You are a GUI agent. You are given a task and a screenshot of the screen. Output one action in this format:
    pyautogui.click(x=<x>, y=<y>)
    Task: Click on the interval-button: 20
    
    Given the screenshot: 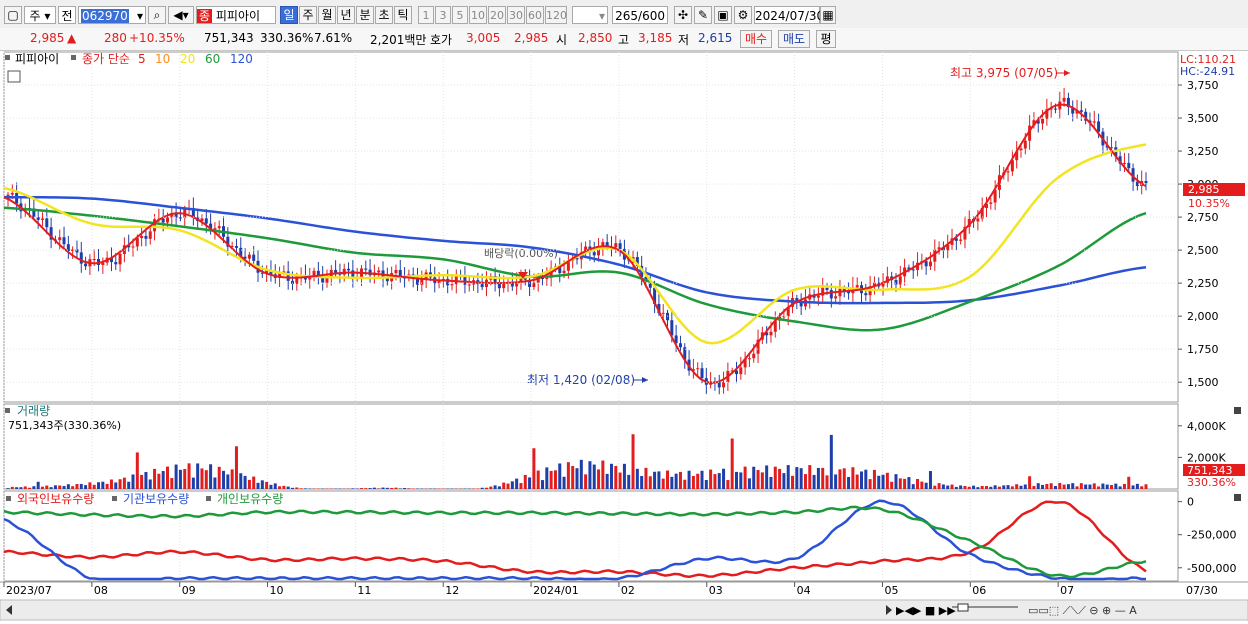 What is the action you would take?
    pyautogui.click(x=497, y=15)
    